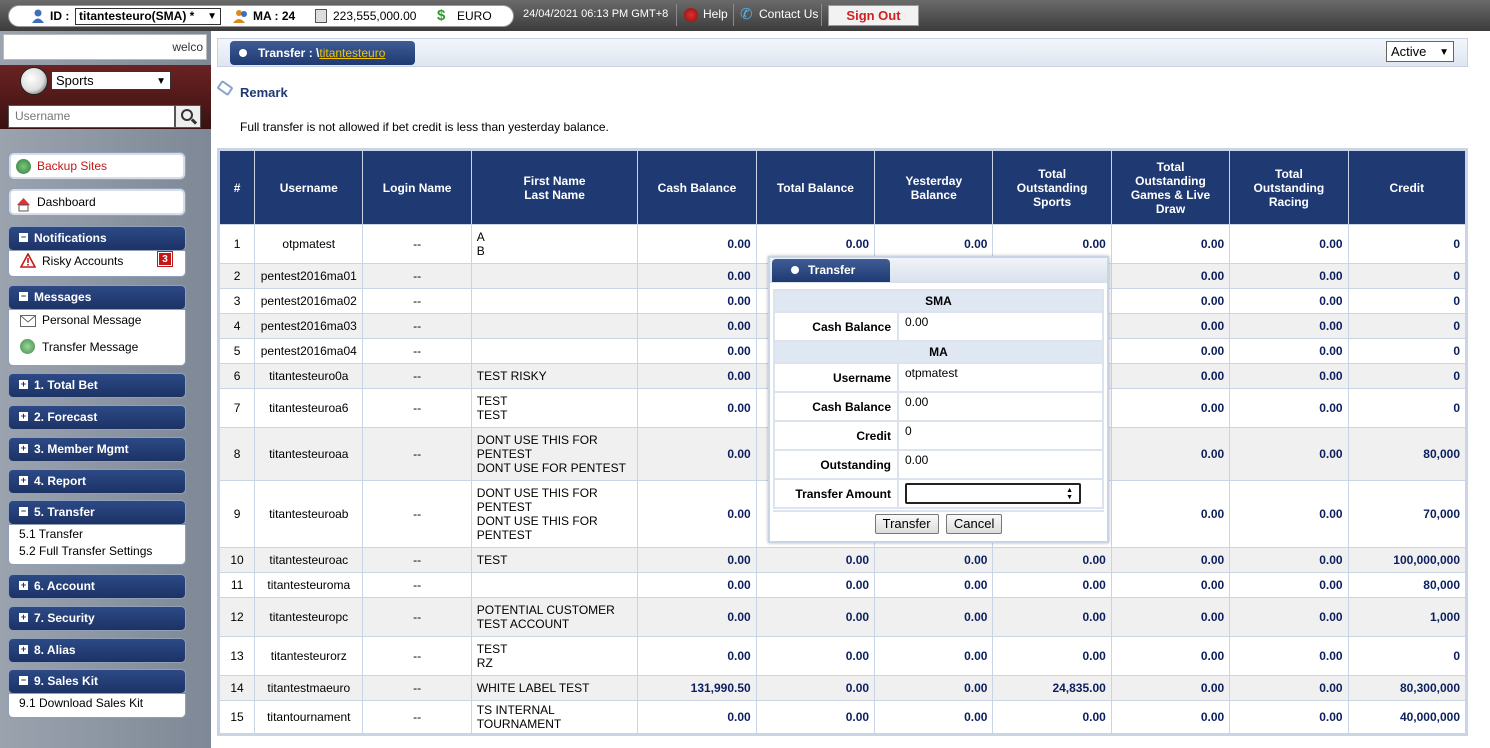 This screenshot has width=1490, height=748. Describe the element at coordinates (97, 650) in the screenshot. I see `menu-alias: + 8. Alias` at that location.